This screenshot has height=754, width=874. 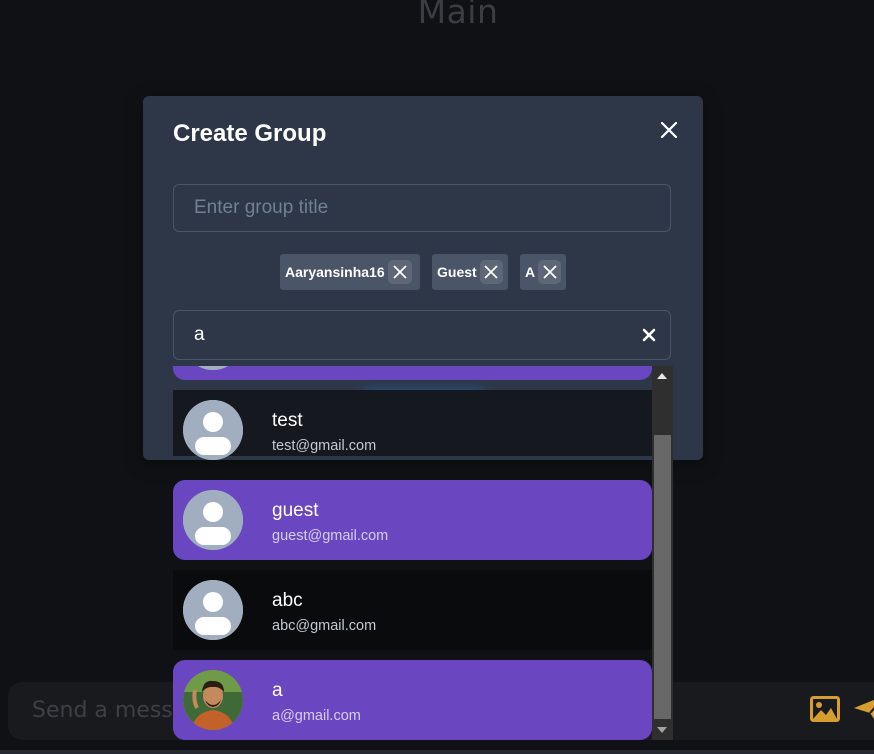 What do you see at coordinates (295, 510) in the screenshot?
I see `result-name: guest` at bounding box center [295, 510].